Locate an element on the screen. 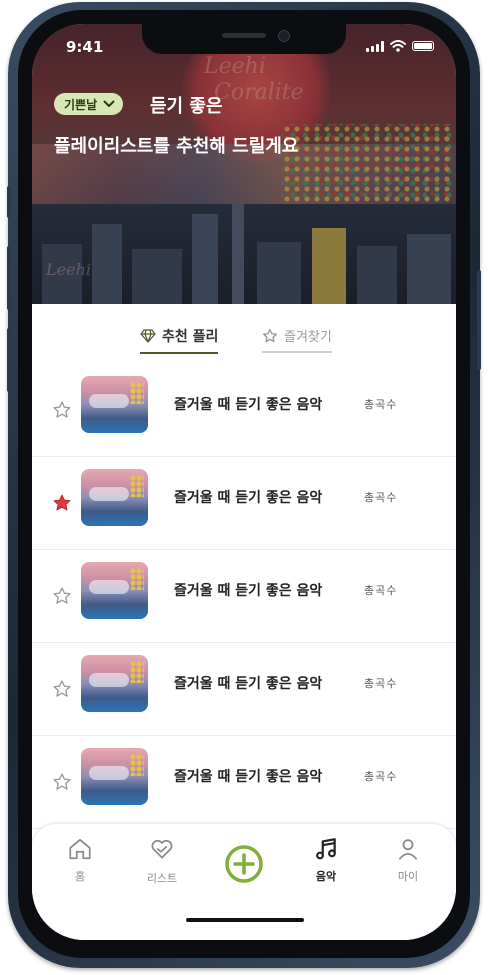 This screenshot has width=488, height=975. power-button is located at coordinates (479, 320).